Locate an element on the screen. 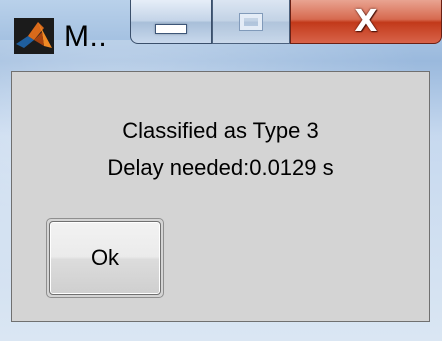 The height and width of the screenshot is (341, 442). message-line-classification: Classified as Type 3 is located at coordinates (220, 130).